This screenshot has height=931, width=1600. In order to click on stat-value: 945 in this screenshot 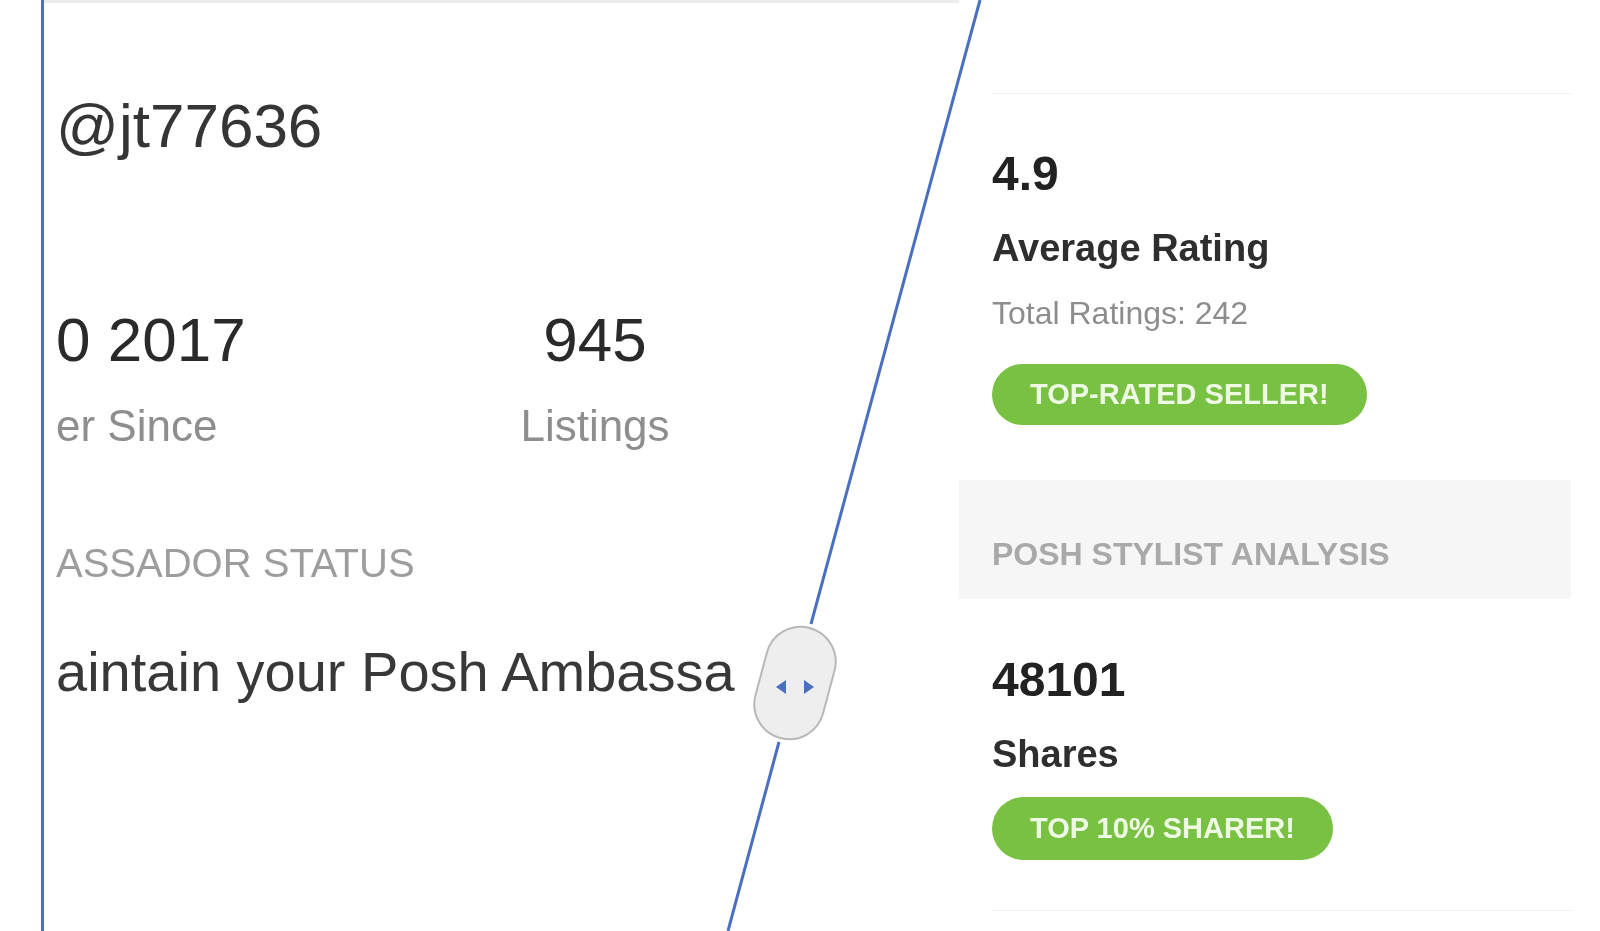, I will do `click(595, 340)`.